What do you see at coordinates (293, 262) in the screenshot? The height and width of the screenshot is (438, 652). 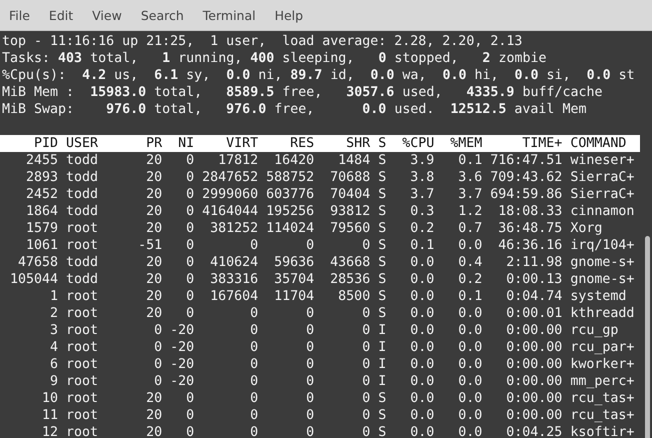 I see `table-cell-text: 59636` at bounding box center [293, 262].